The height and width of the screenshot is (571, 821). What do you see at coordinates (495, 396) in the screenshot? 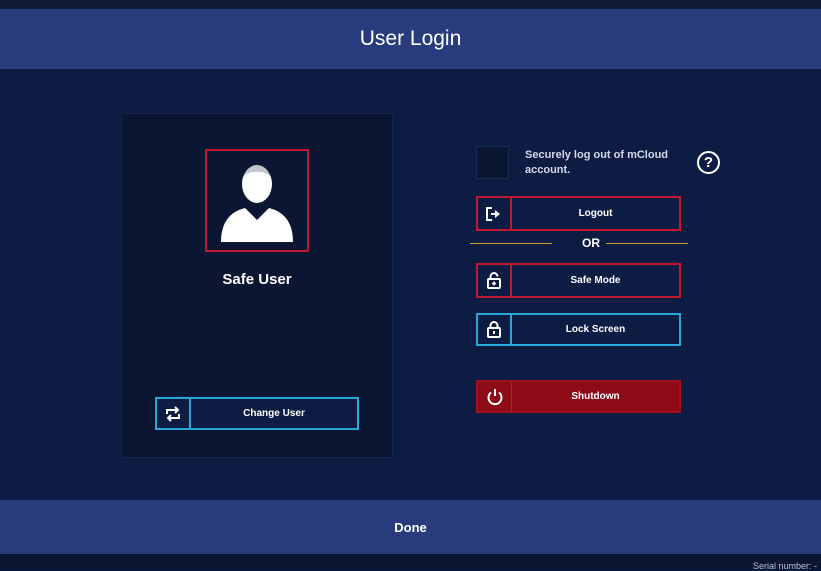
I see `power-icon` at bounding box center [495, 396].